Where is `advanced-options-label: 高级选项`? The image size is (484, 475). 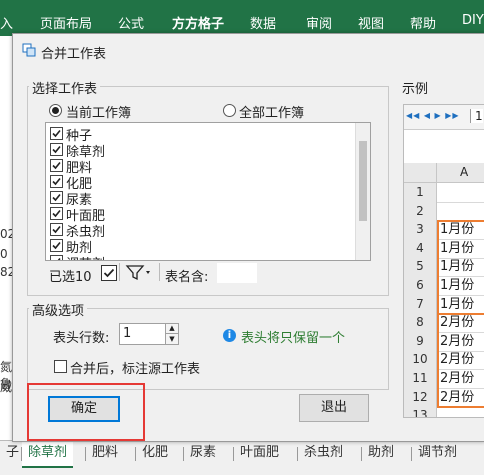 advanced-options-label: 高级选项 is located at coordinates (58, 309).